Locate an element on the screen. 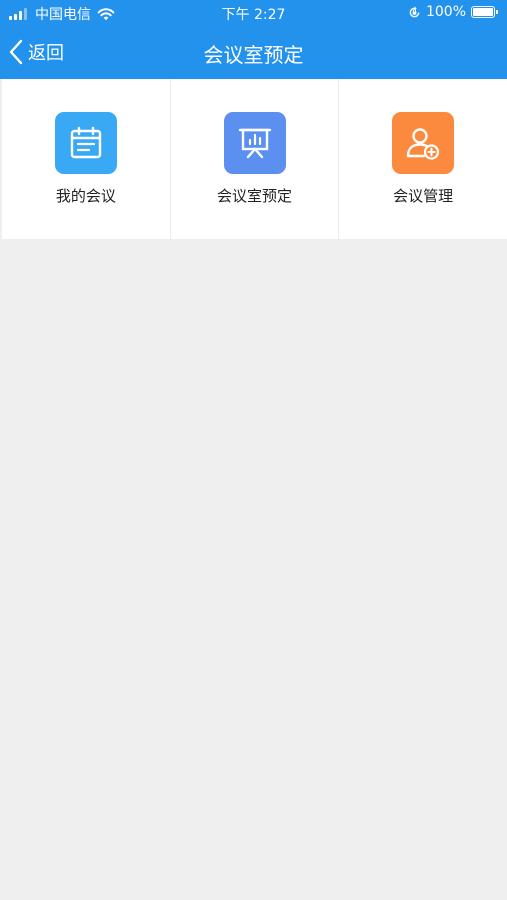 Image resolution: width=507 pixels, height=900 pixels. meeting-management-tile is located at coordinates (423, 143).